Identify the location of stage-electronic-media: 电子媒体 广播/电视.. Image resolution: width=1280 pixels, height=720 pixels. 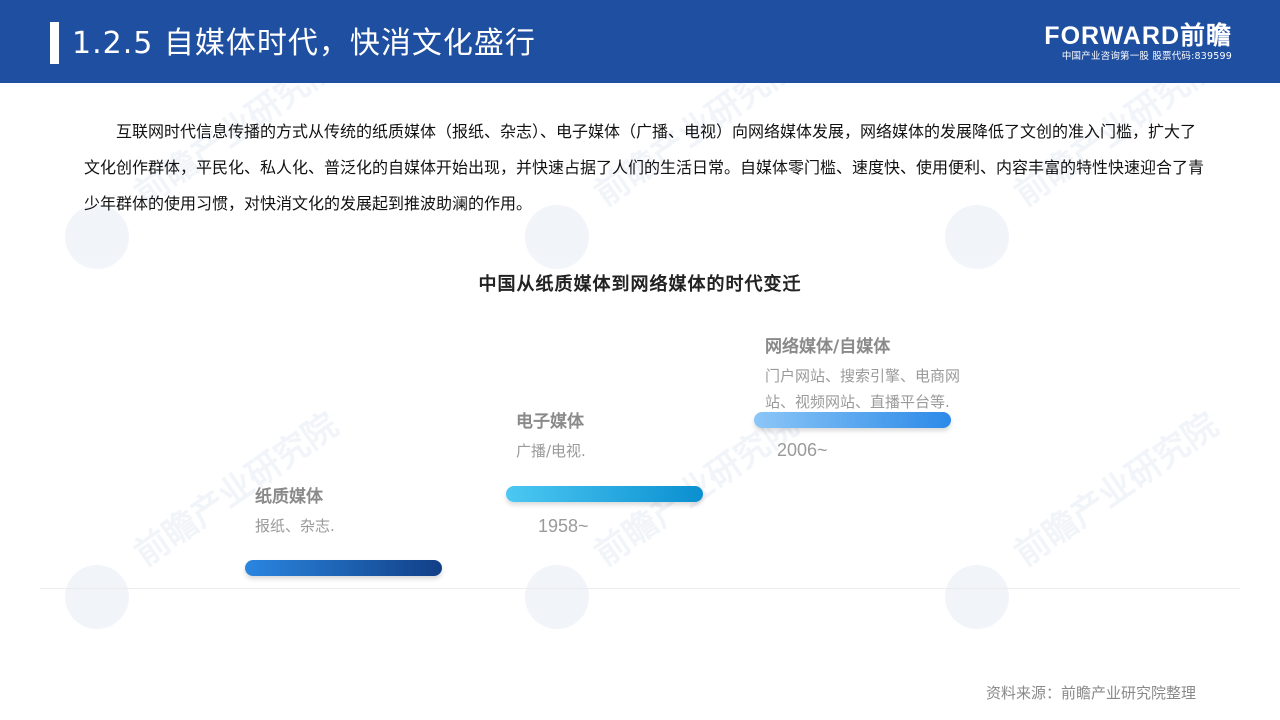
(551, 435).